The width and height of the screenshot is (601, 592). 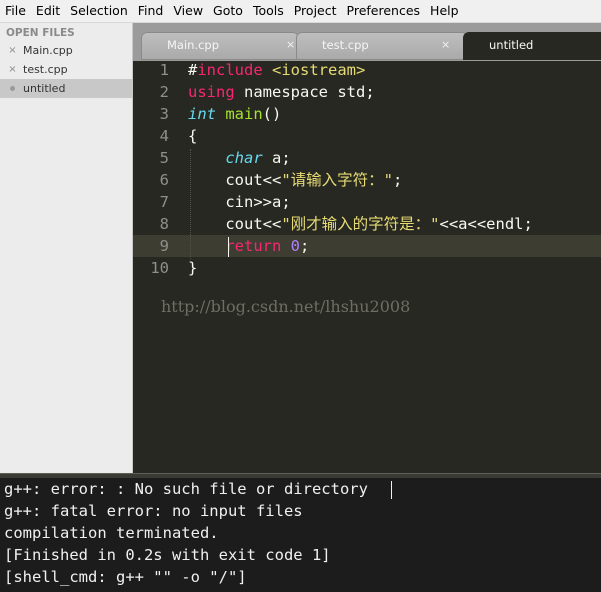 What do you see at coordinates (211, 92) in the screenshot?
I see `code-token: using` at bounding box center [211, 92].